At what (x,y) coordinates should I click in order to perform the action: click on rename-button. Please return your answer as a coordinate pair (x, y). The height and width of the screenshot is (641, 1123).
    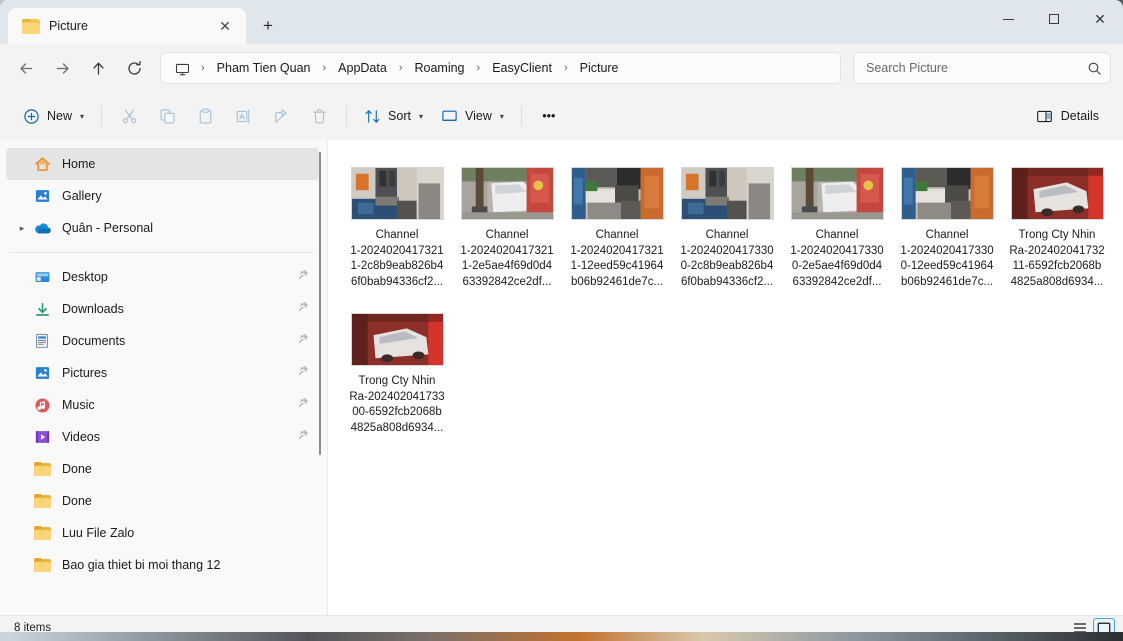
    Looking at the image, I should click on (243, 116).